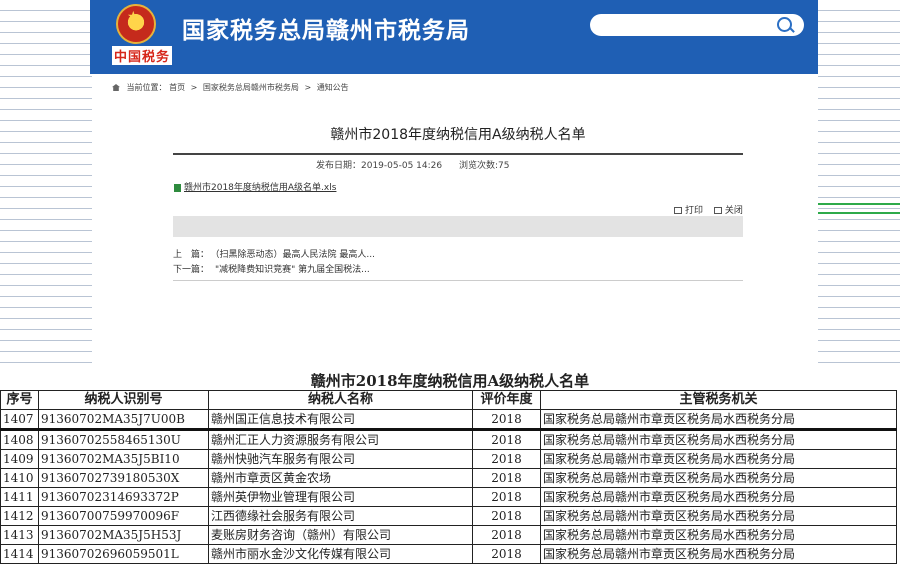  What do you see at coordinates (694, 211) in the screenshot?
I see `print-label: 打印` at bounding box center [694, 211].